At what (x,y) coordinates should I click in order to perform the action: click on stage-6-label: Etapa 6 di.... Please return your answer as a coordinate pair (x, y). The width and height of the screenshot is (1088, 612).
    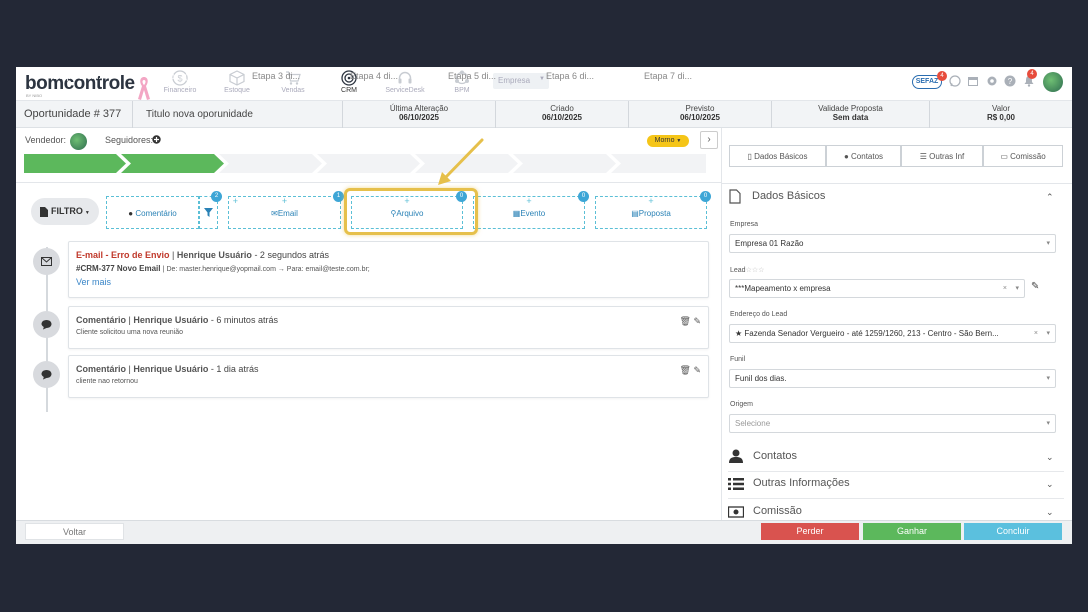
    Looking at the image, I should click on (570, 76).